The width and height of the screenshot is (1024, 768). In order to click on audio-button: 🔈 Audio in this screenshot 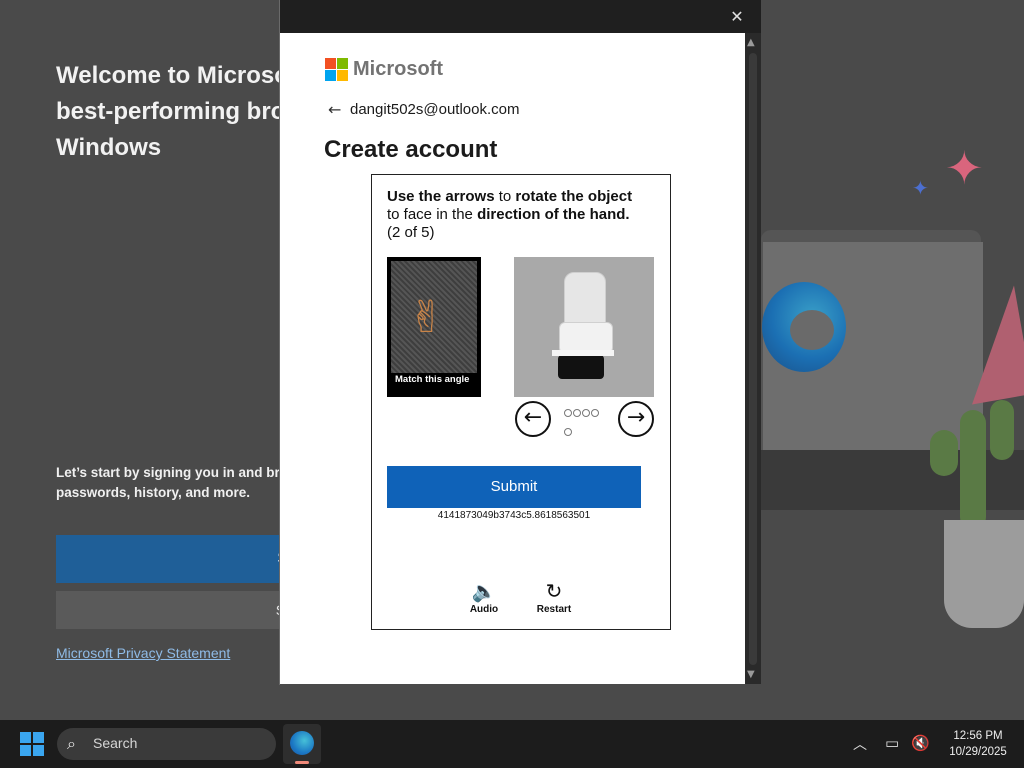, I will do `click(484, 597)`.